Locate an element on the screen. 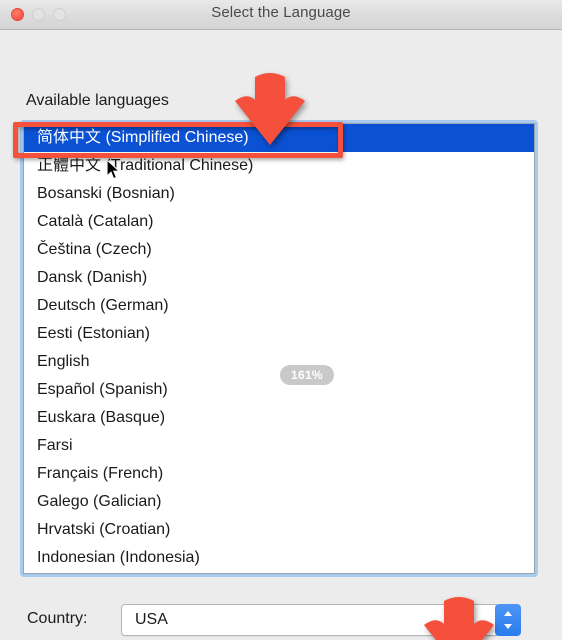 This screenshot has height=640, width=562. country-combobox: USA is located at coordinates (321, 620).